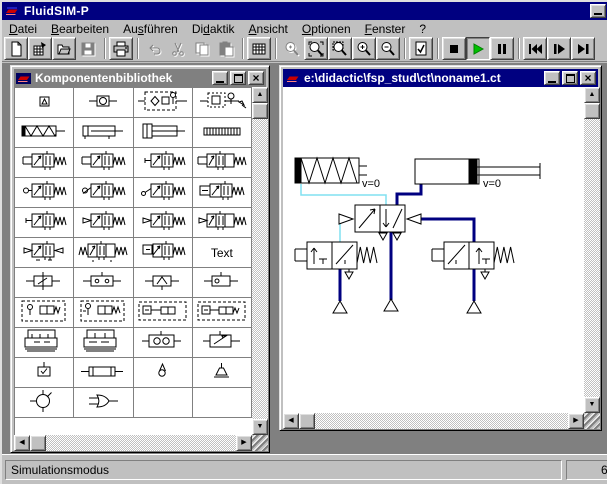 This screenshot has height=484, width=607. What do you see at coordinates (222, 193) in the screenshot?
I see `component-4-2-way-valve` at bounding box center [222, 193].